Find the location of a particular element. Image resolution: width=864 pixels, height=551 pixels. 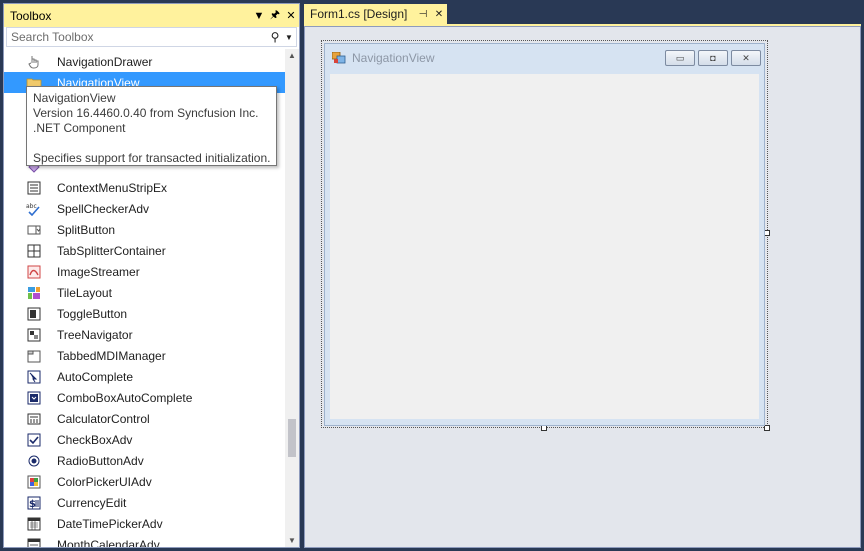

toolbox-item-label: AutoComplete is located at coordinates (95, 376).